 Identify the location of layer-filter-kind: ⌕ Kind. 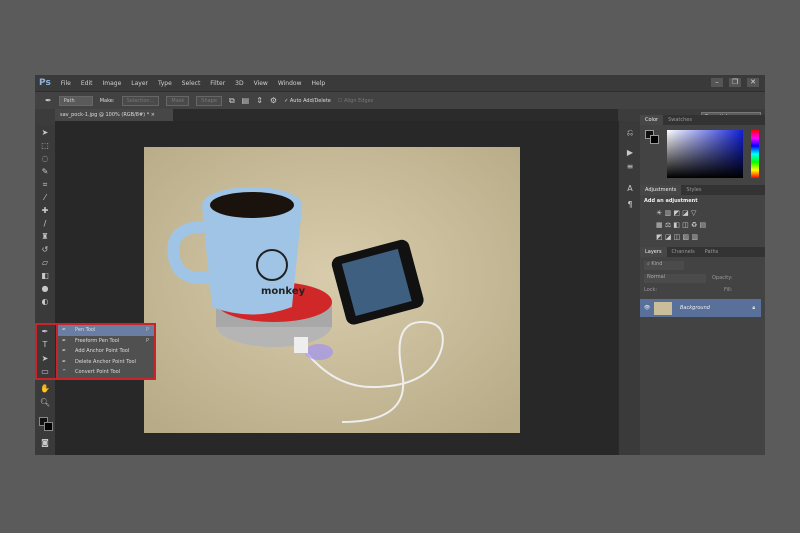
(664, 265).